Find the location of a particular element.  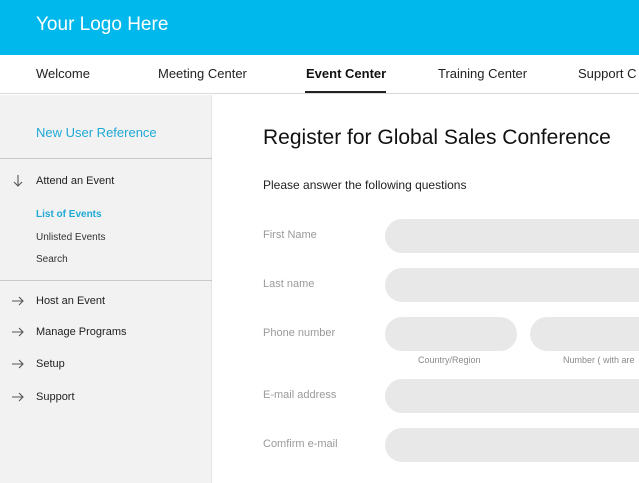

tab-welcome: Welcome is located at coordinates (63, 73).